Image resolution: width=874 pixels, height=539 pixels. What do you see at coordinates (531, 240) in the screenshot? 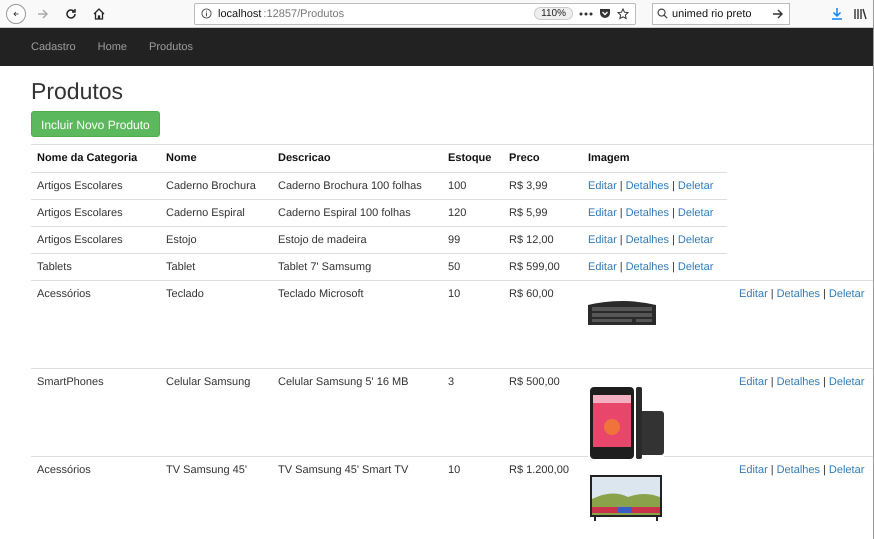
I see `table-cell: R$ 12,00` at bounding box center [531, 240].